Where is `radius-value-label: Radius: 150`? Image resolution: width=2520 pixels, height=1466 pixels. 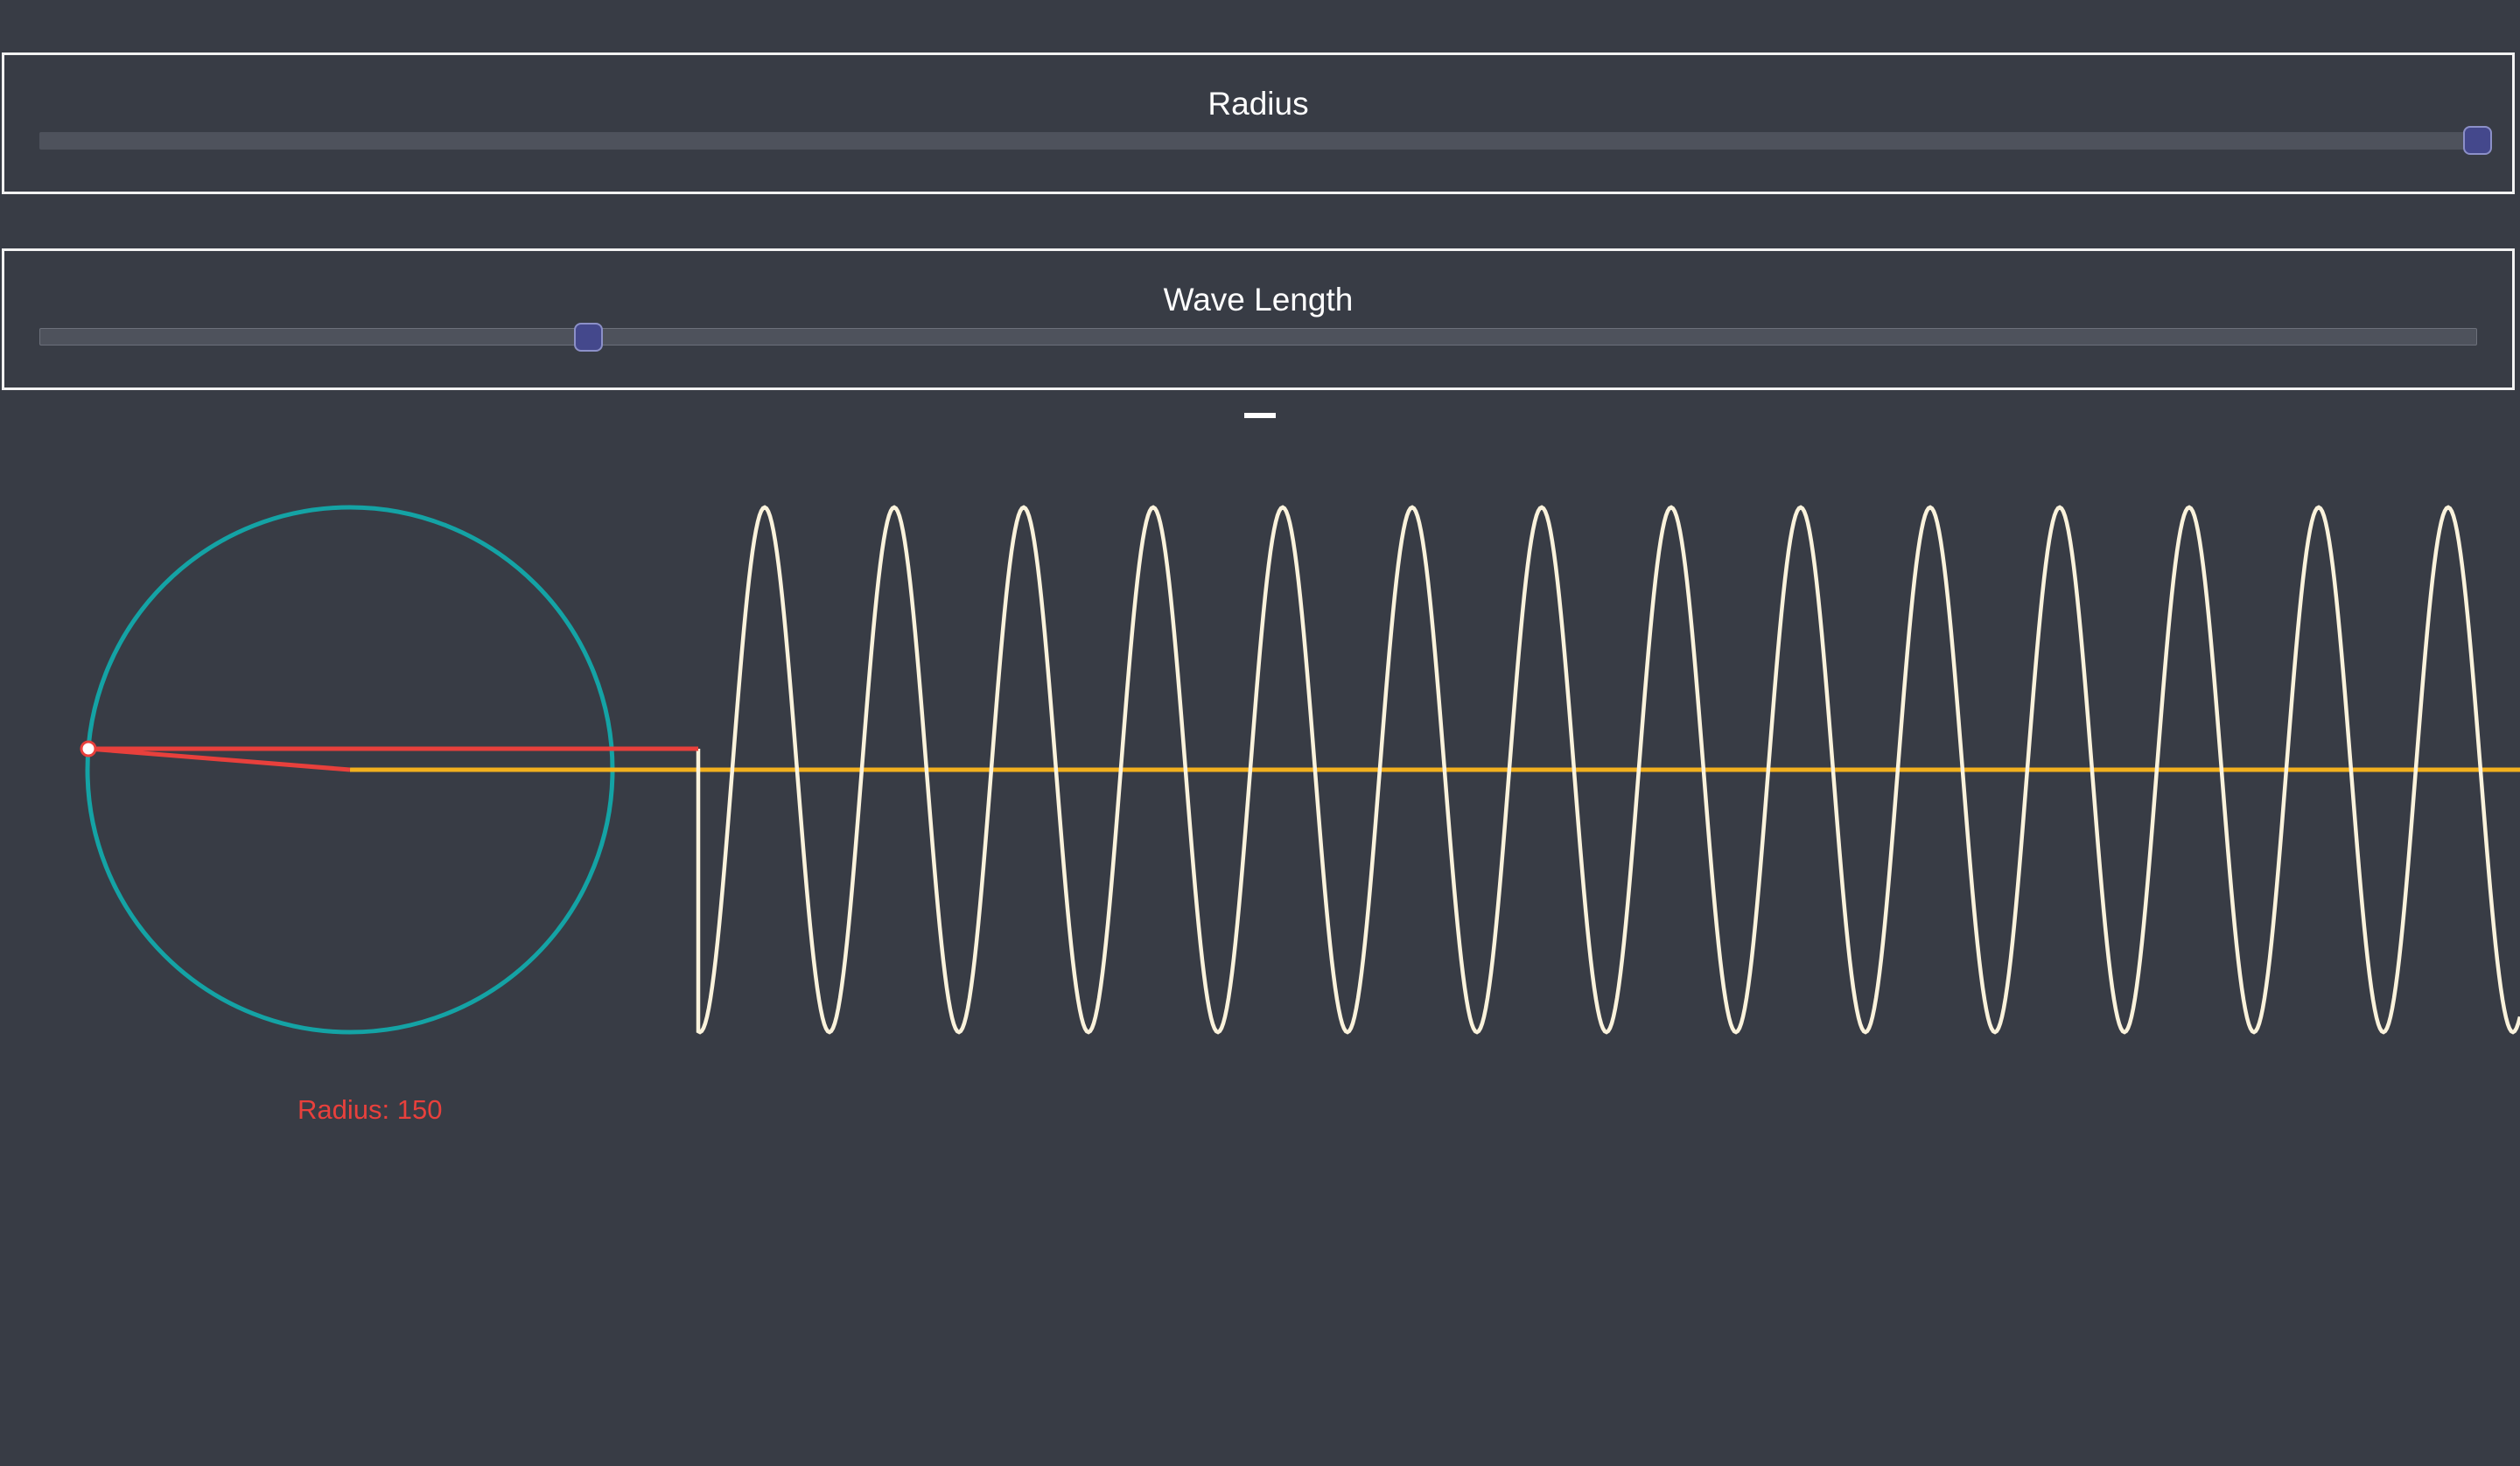
radius-value-label: Radius: 150 is located at coordinates (370, 1109).